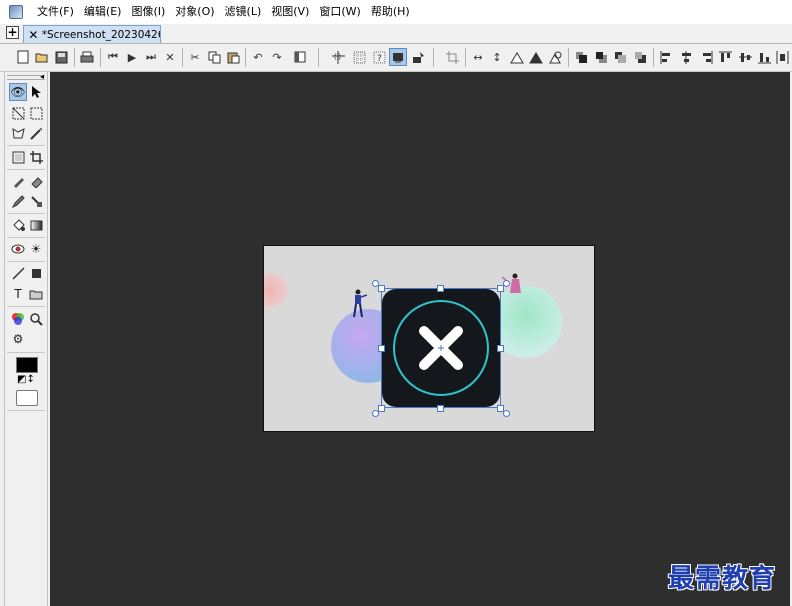 Image resolution: width=792 pixels, height=606 pixels. What do you see at coordinates (517, 57) in the screenshot?
I see `rotate-left-icon` at bounding box center [517, 57].